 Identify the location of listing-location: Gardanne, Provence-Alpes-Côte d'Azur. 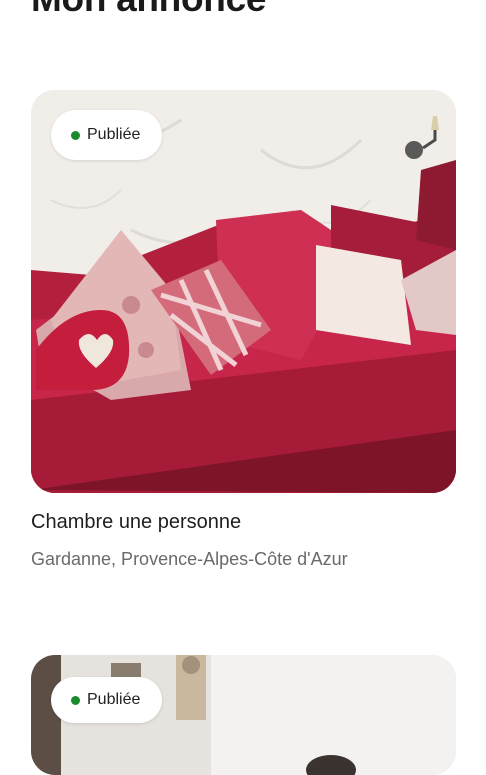
(189, 559).